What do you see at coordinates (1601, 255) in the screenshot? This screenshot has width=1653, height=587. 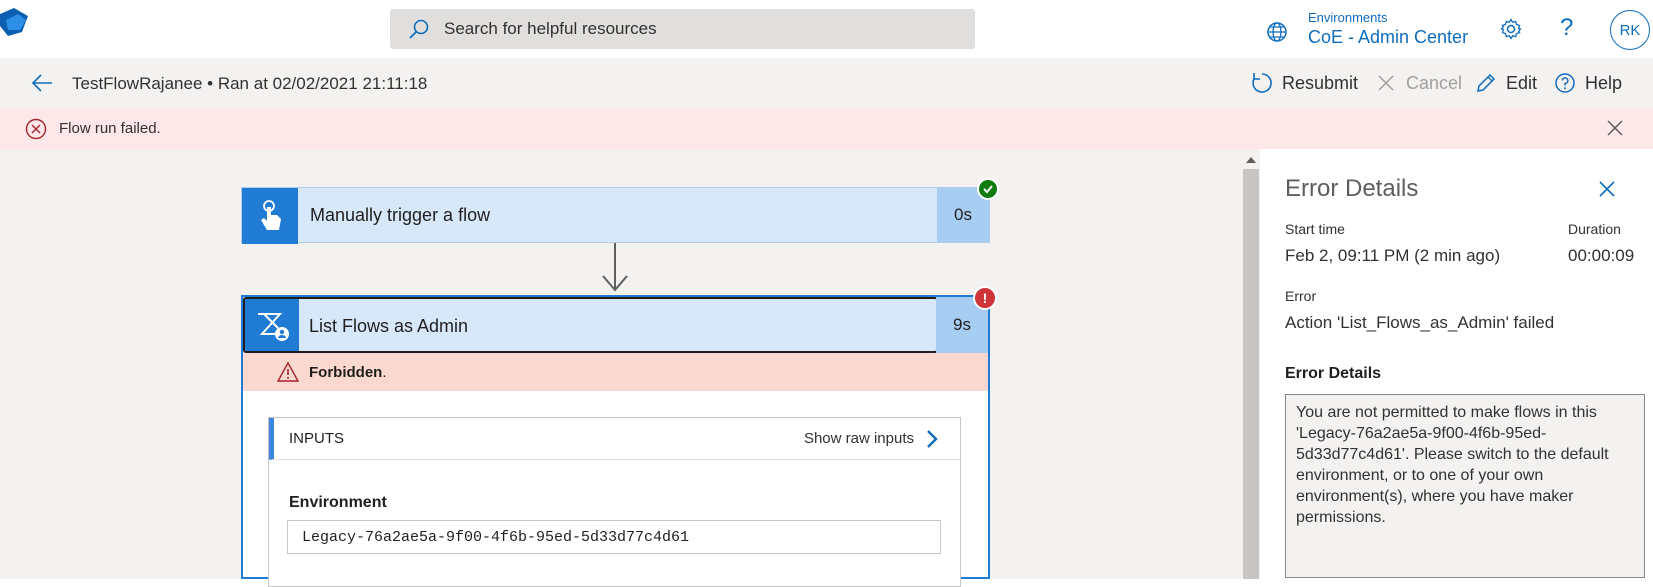 I see `duration-value: 00:00:09` at bounding box center [1601, 255].